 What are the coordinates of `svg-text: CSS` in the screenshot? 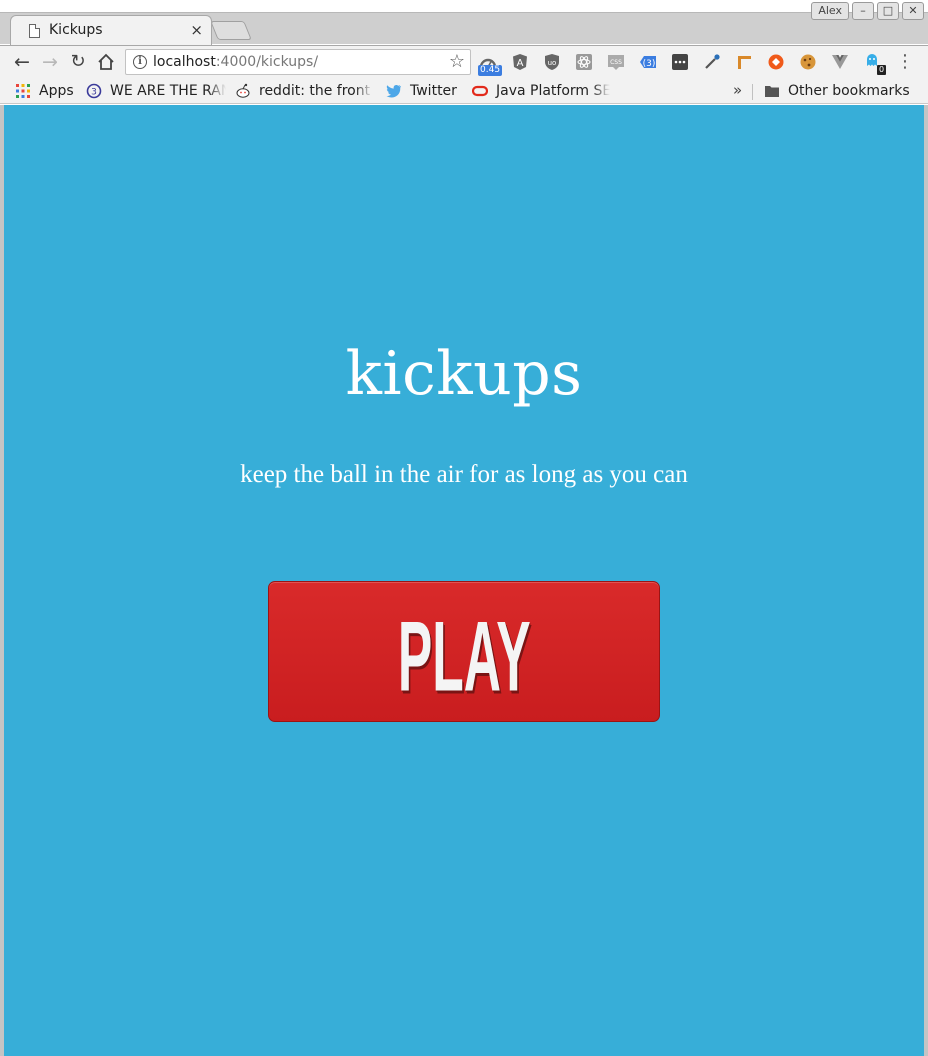 It's located at (616, 62).